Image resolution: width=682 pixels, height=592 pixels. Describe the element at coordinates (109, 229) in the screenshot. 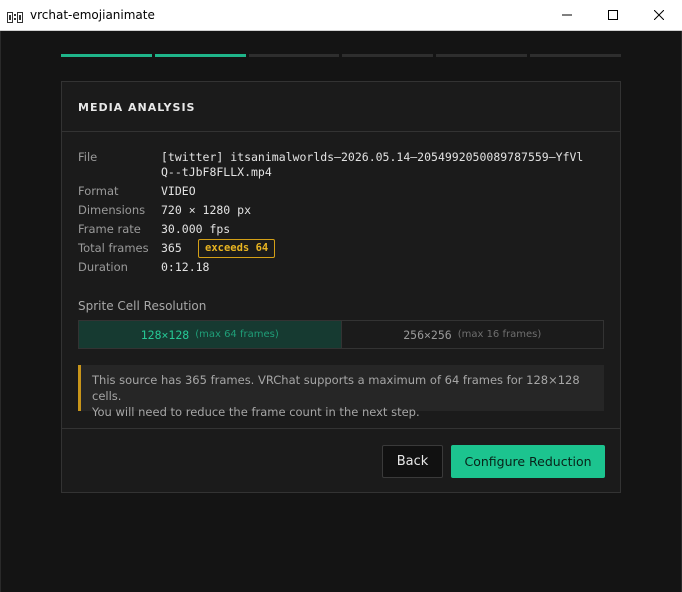

I see `framerate-label: Frame rate` at that location.